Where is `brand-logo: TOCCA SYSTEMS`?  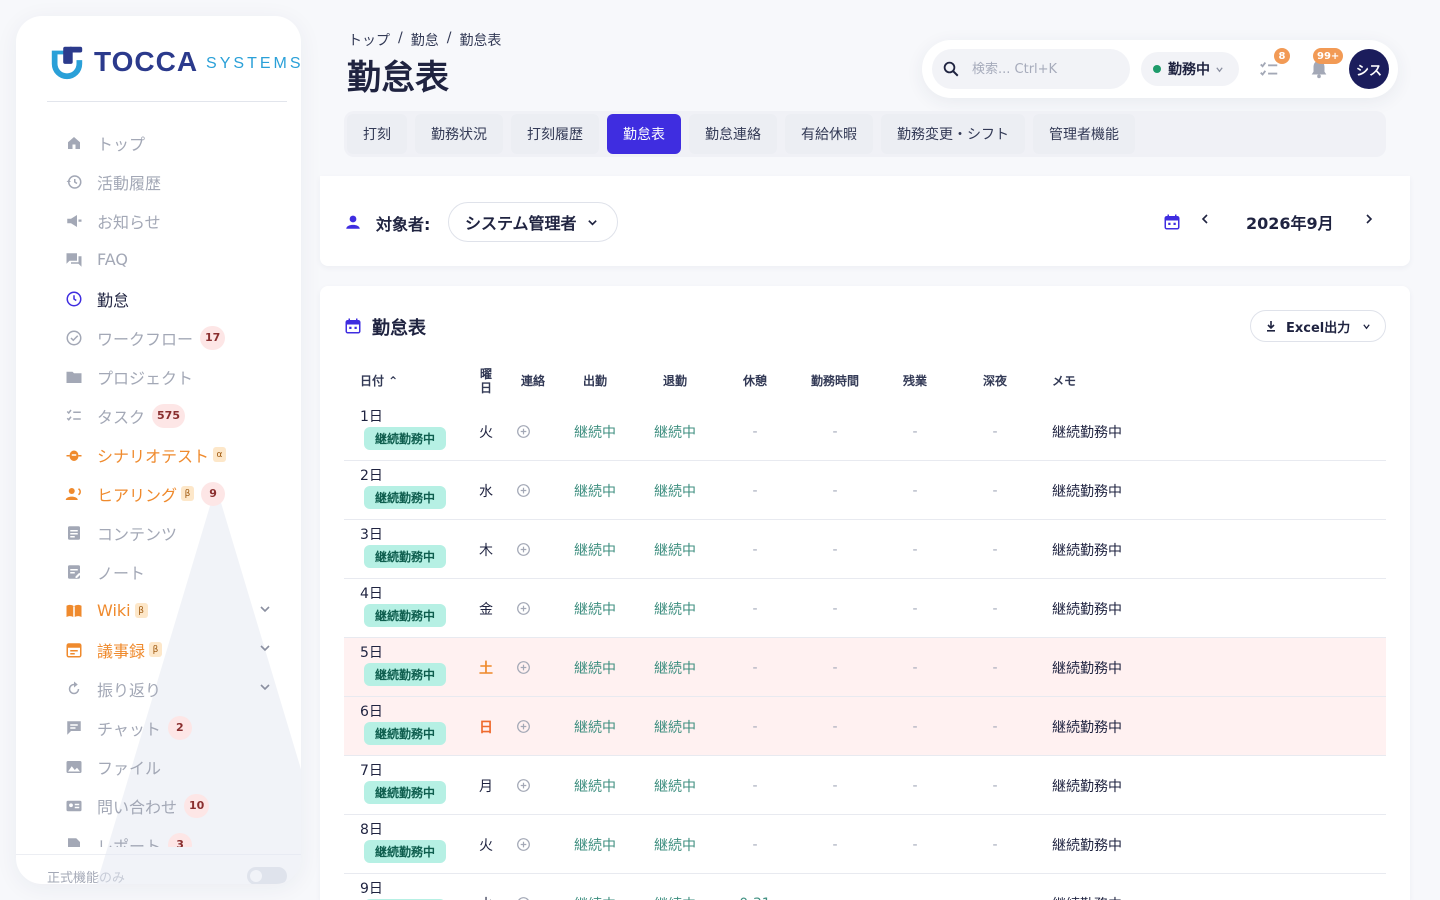 brand-logo: TOCCA SYSTEMS is located at coordinates (174, 62).